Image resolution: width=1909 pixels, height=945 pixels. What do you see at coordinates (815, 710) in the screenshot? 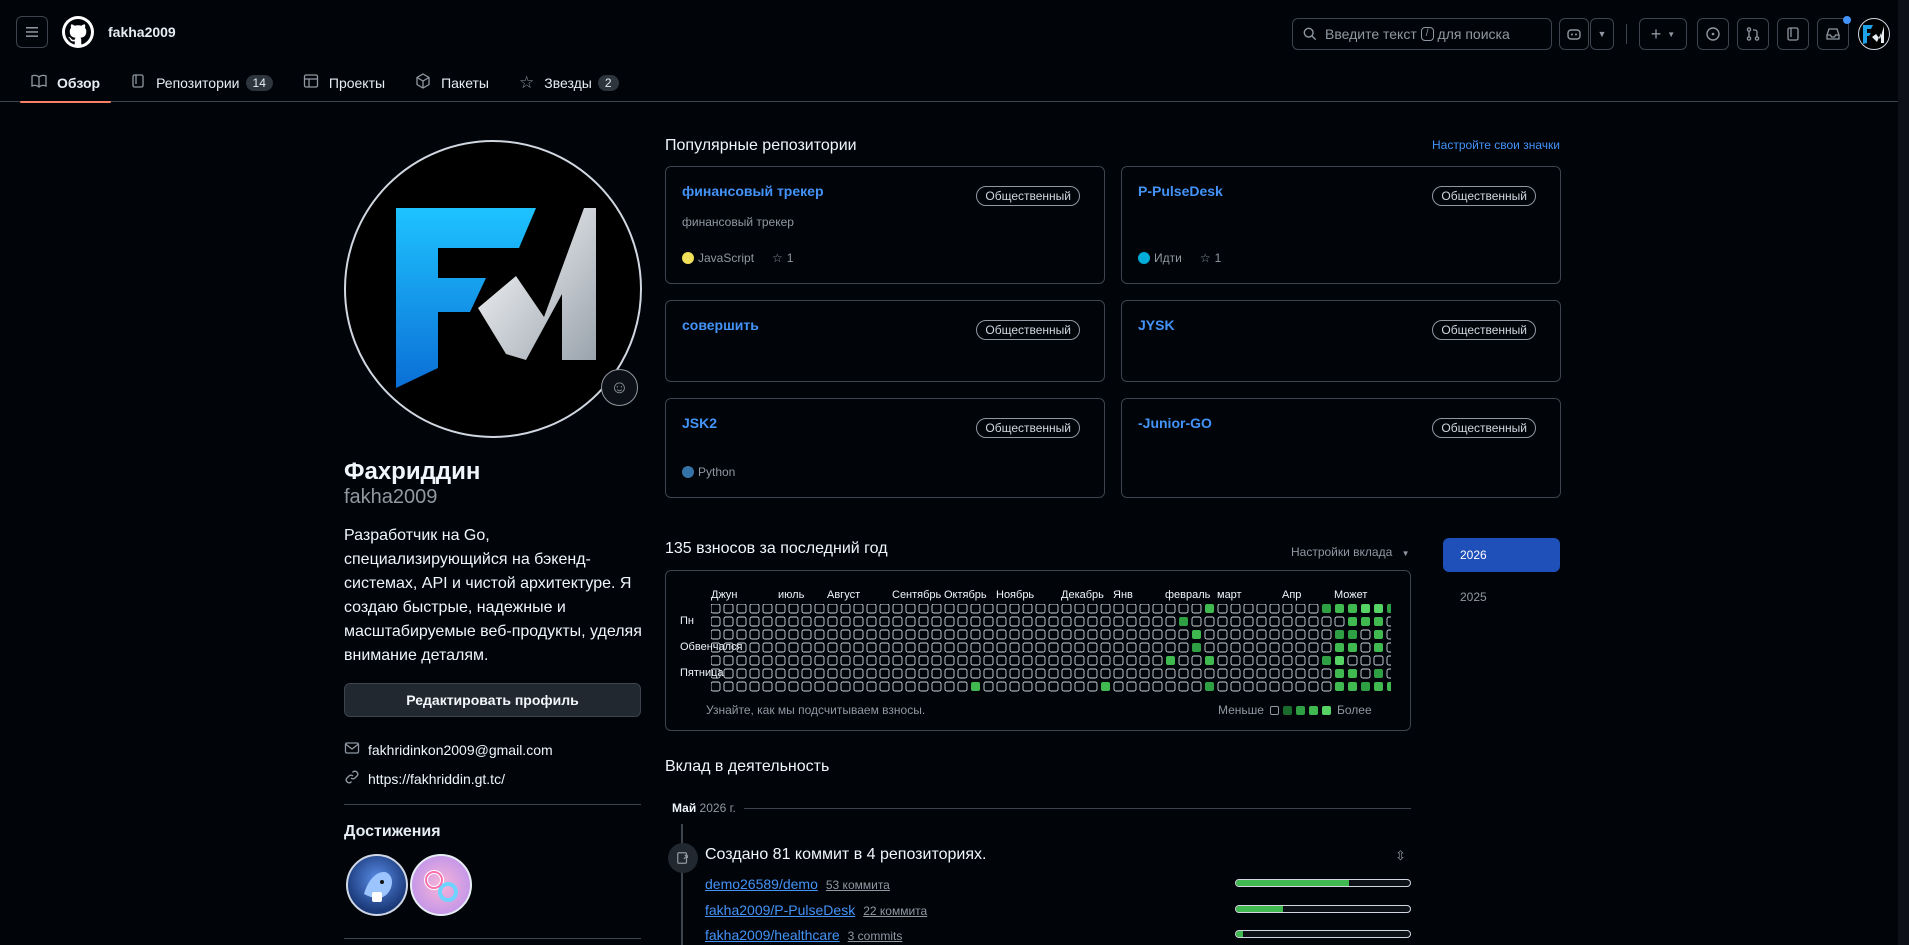
I see `learn-contributions-link: Узнайте, как мы подсчитываем взносы.` at bounding box center [815, 710].